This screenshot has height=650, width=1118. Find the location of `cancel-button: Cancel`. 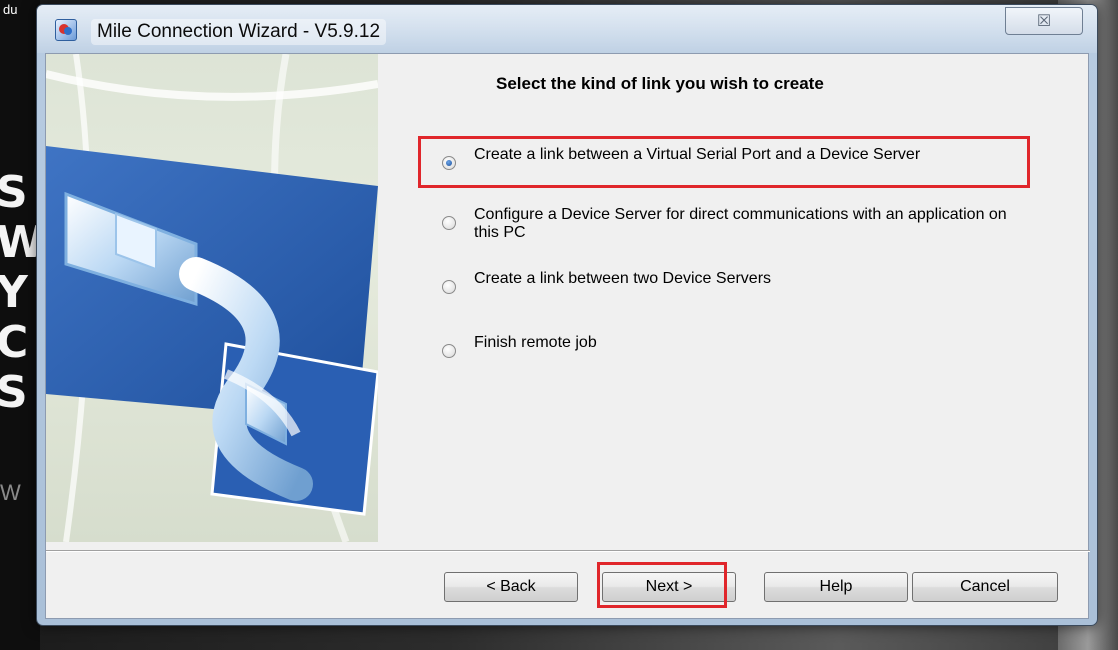

cancel-button: Cancel is located at coordinates (985, 587).